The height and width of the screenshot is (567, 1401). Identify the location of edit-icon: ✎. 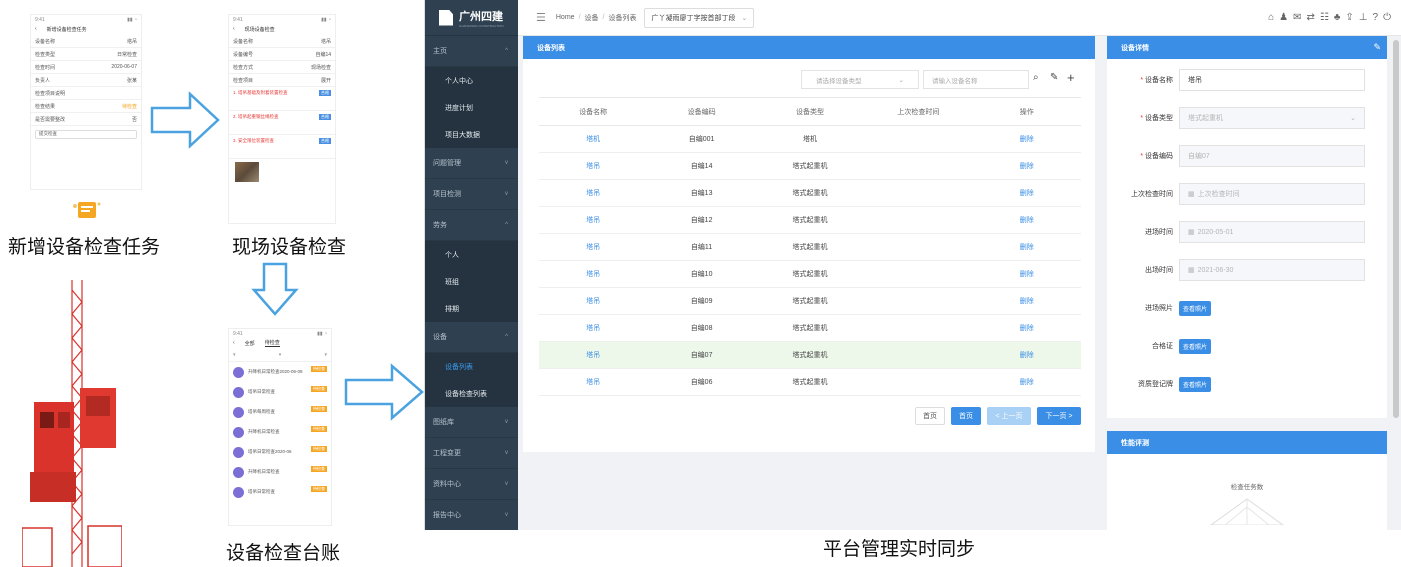
(1377, 47).